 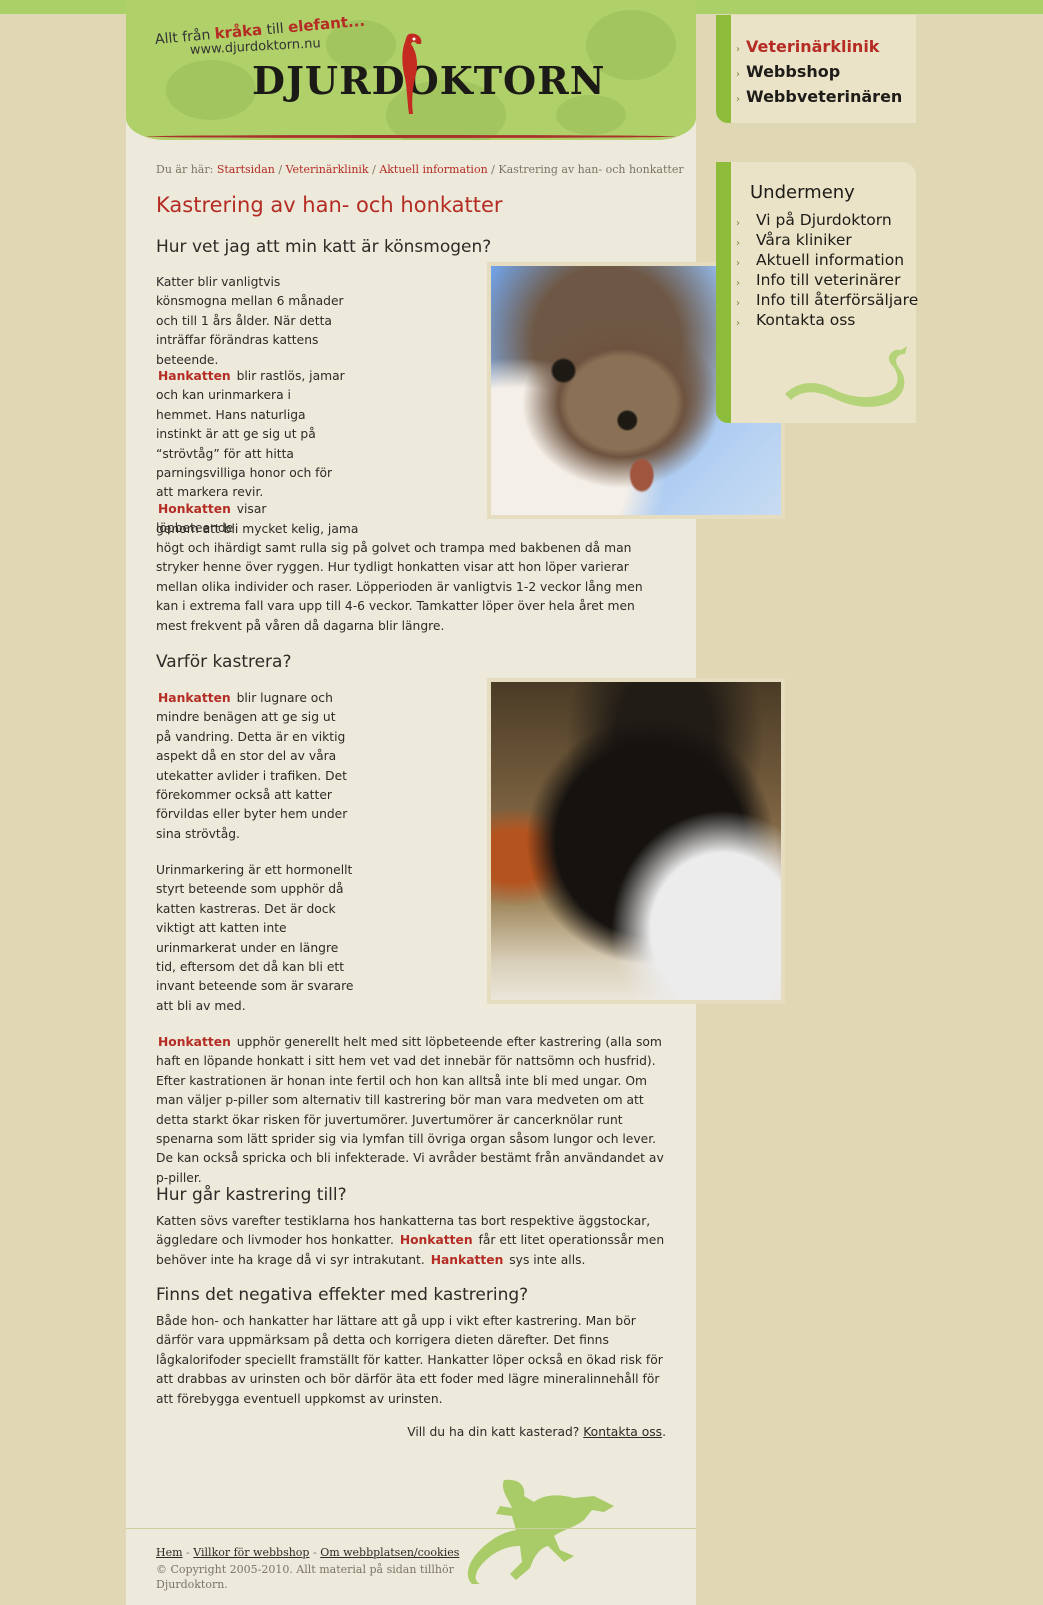 I want to click on submenu-item-kontakta-oss: Kontakta oss, so click(x=805, y=320).